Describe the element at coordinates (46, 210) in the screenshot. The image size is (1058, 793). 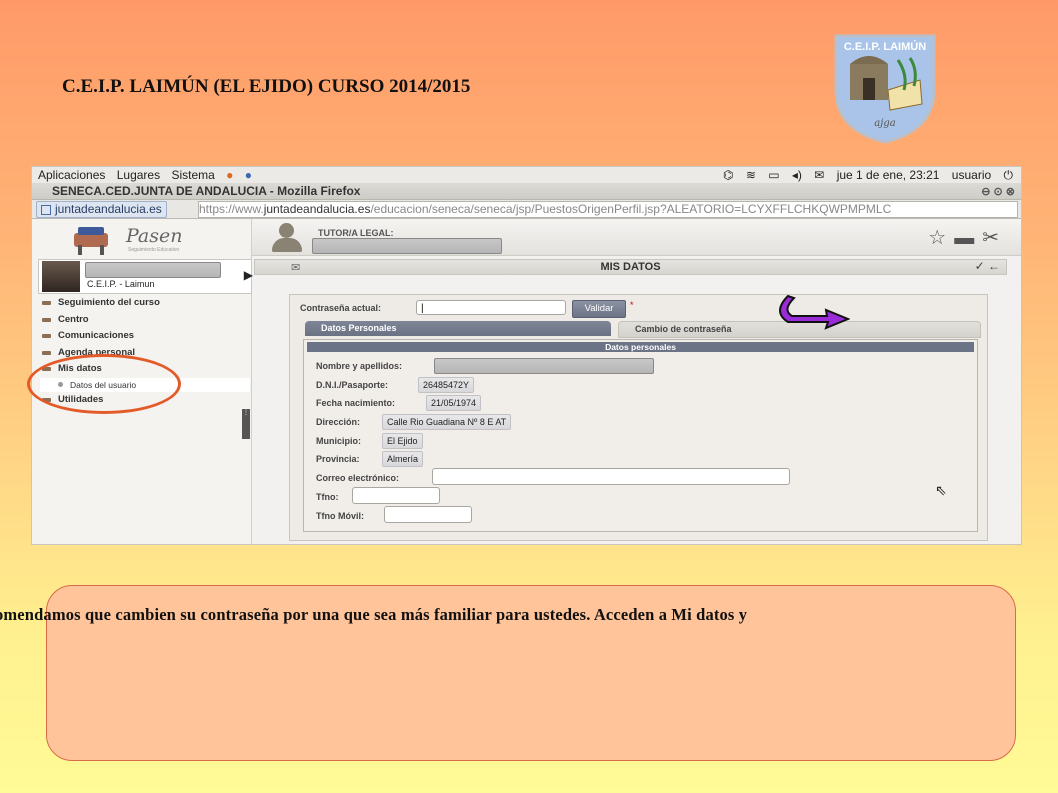
I see `site-icon` at that location.